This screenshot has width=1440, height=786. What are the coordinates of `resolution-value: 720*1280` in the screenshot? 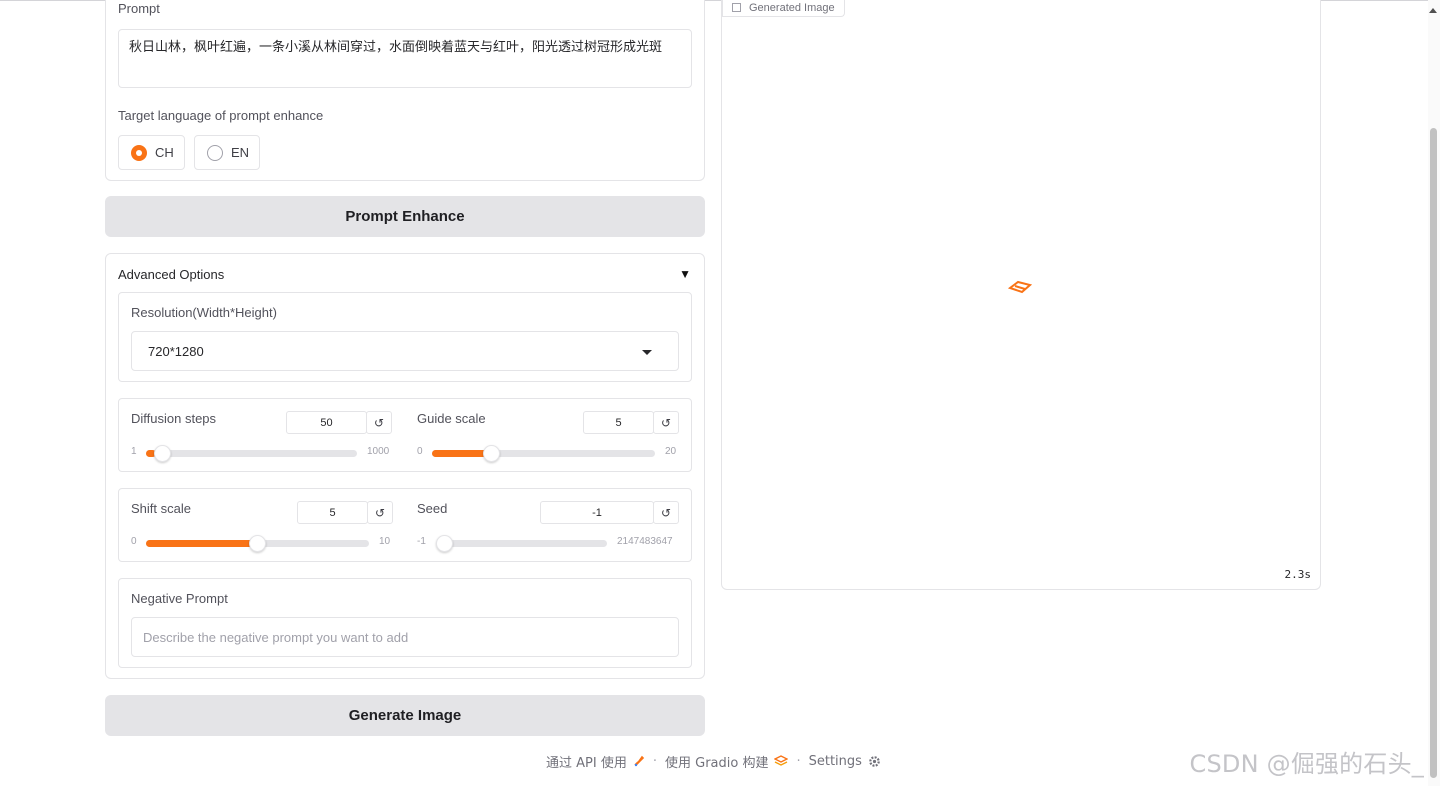 It's located at (176, 351).